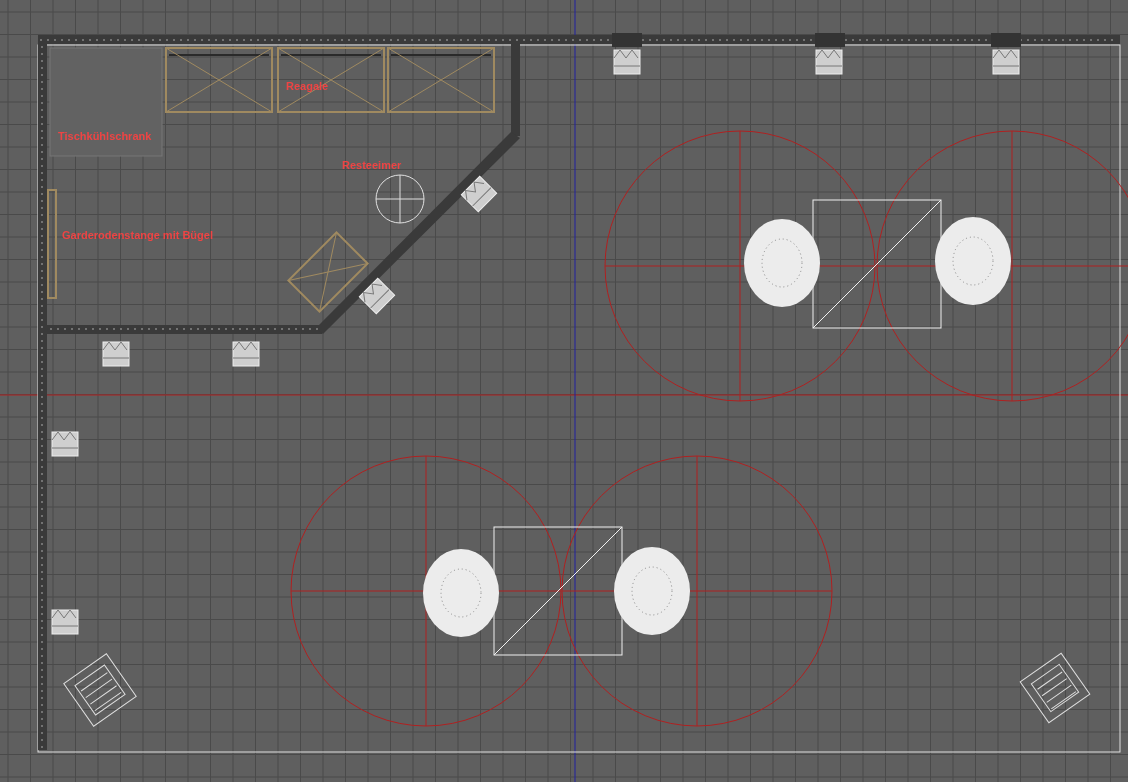 This screenshot has width=1128, height=782. Describe the element at coordinates (1055, 688) in the screenshot. I see `armchair-drawing` at that location.